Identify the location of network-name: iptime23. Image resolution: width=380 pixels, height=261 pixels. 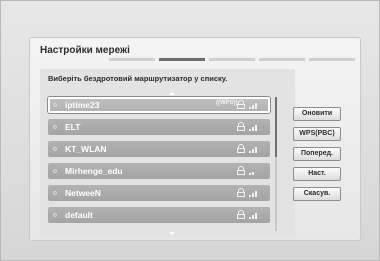
(82, 105).